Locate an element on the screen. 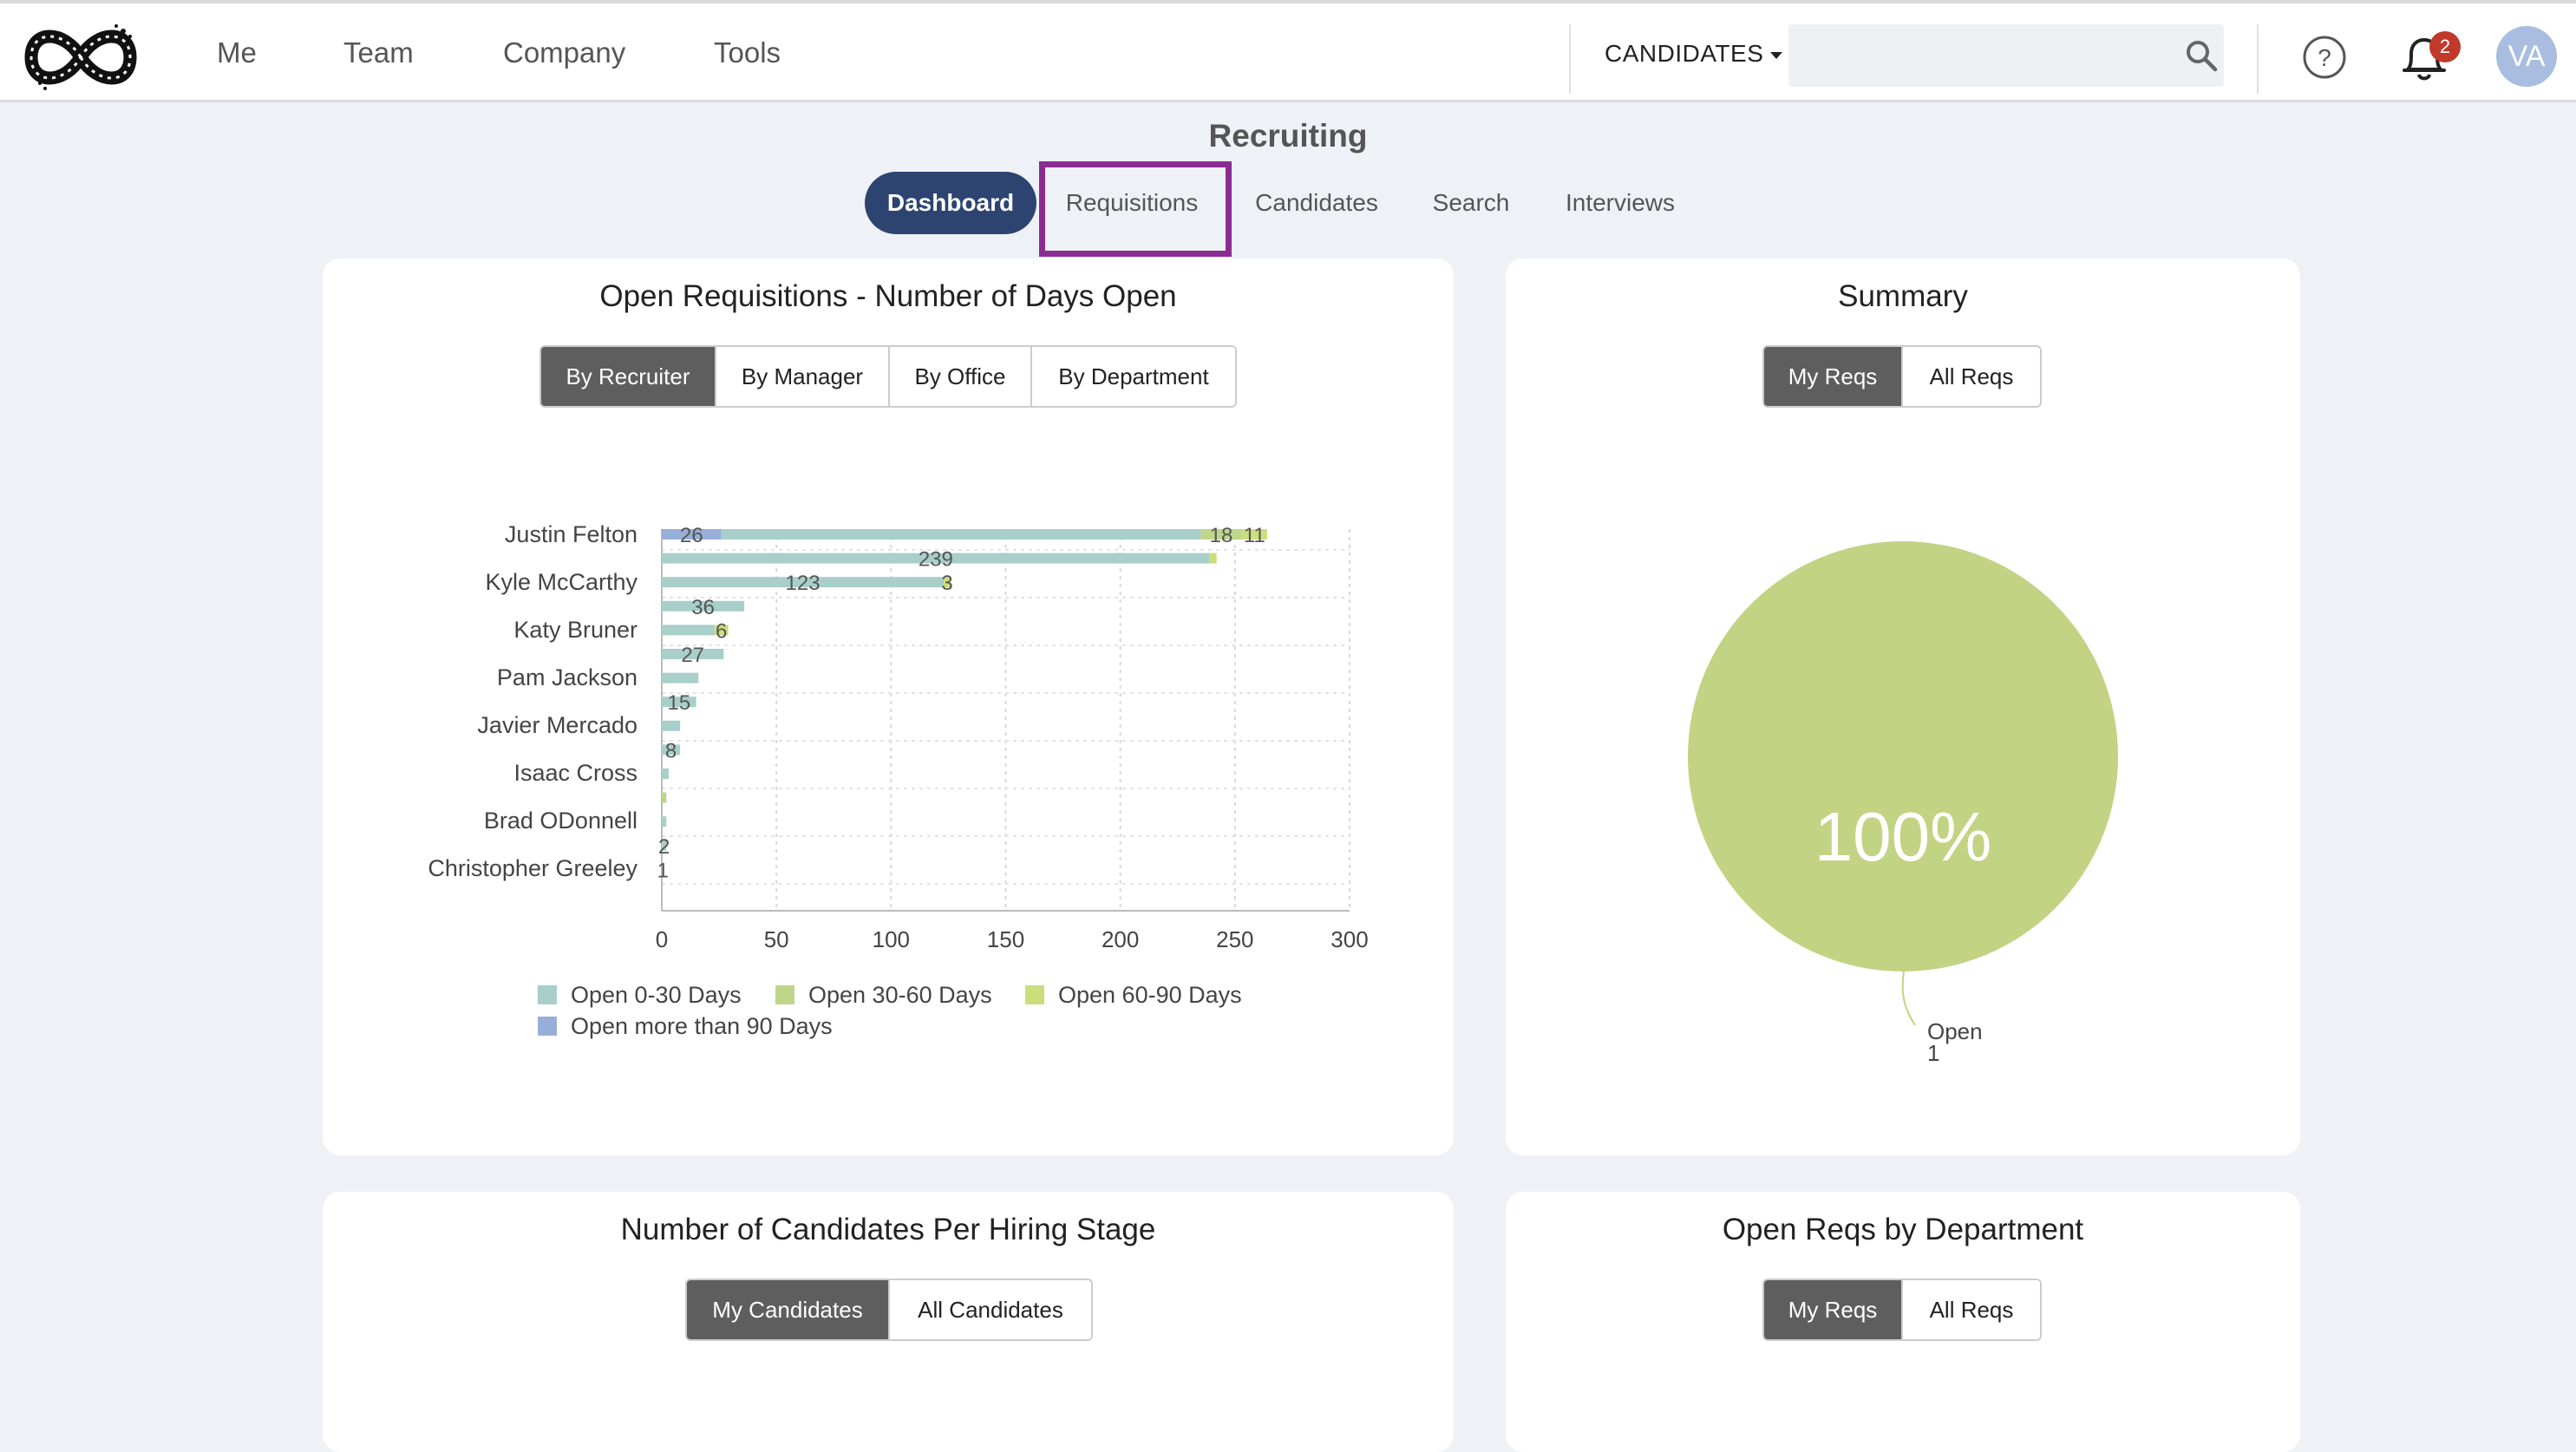 This screenshot has height=1452, width=2576. reqs-scope-toggle: My Reqs All Reqs is located at coordinates (1902, 1310).